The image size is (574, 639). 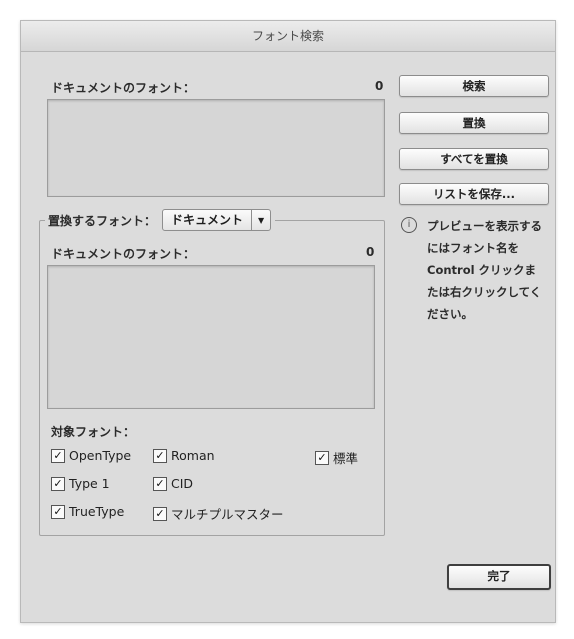 What do you see at coordinates (227, 514) in the screenshot?
I see `checkbox-label: マルチプルマスター` at bounding box center [227, 514].